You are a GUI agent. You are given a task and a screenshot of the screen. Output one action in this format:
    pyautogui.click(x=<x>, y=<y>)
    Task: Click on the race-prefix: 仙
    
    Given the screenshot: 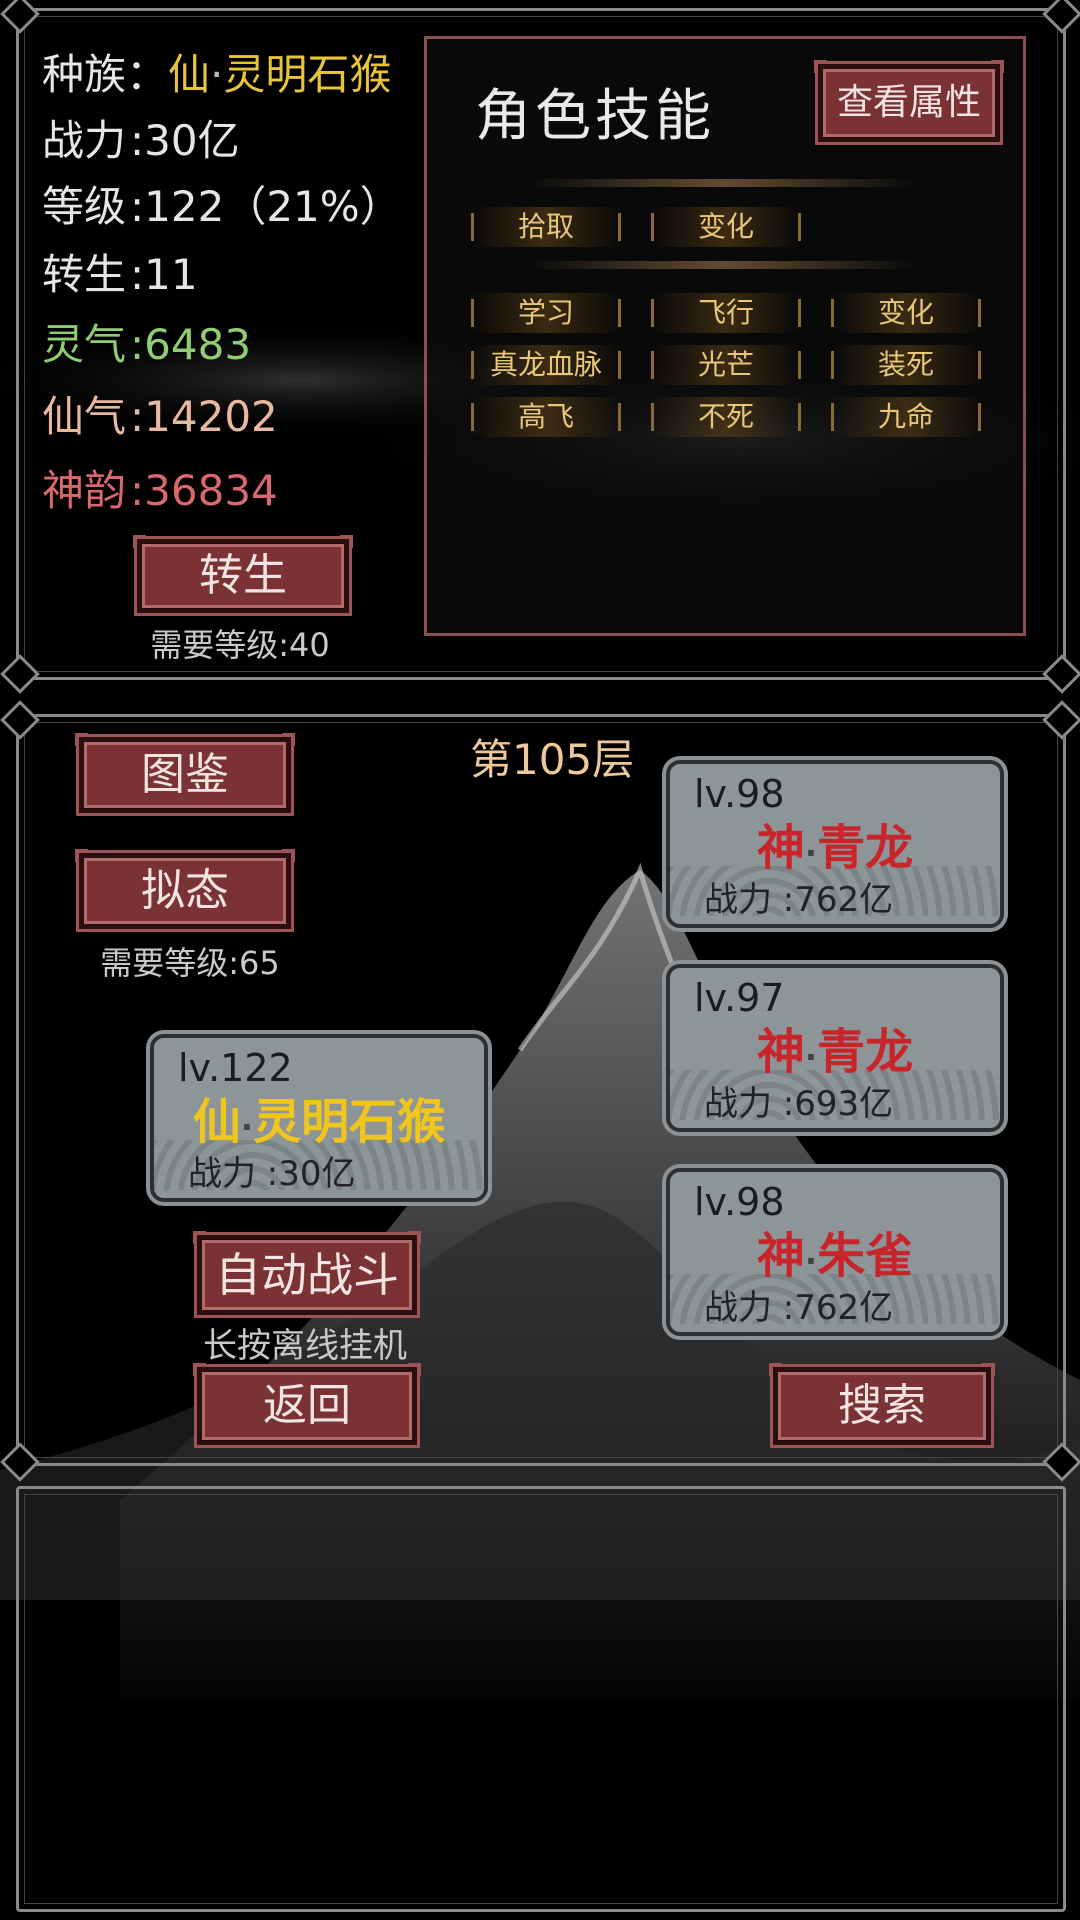 What is the action you would take?
    pyautogui.click(x=189, y=74)
    